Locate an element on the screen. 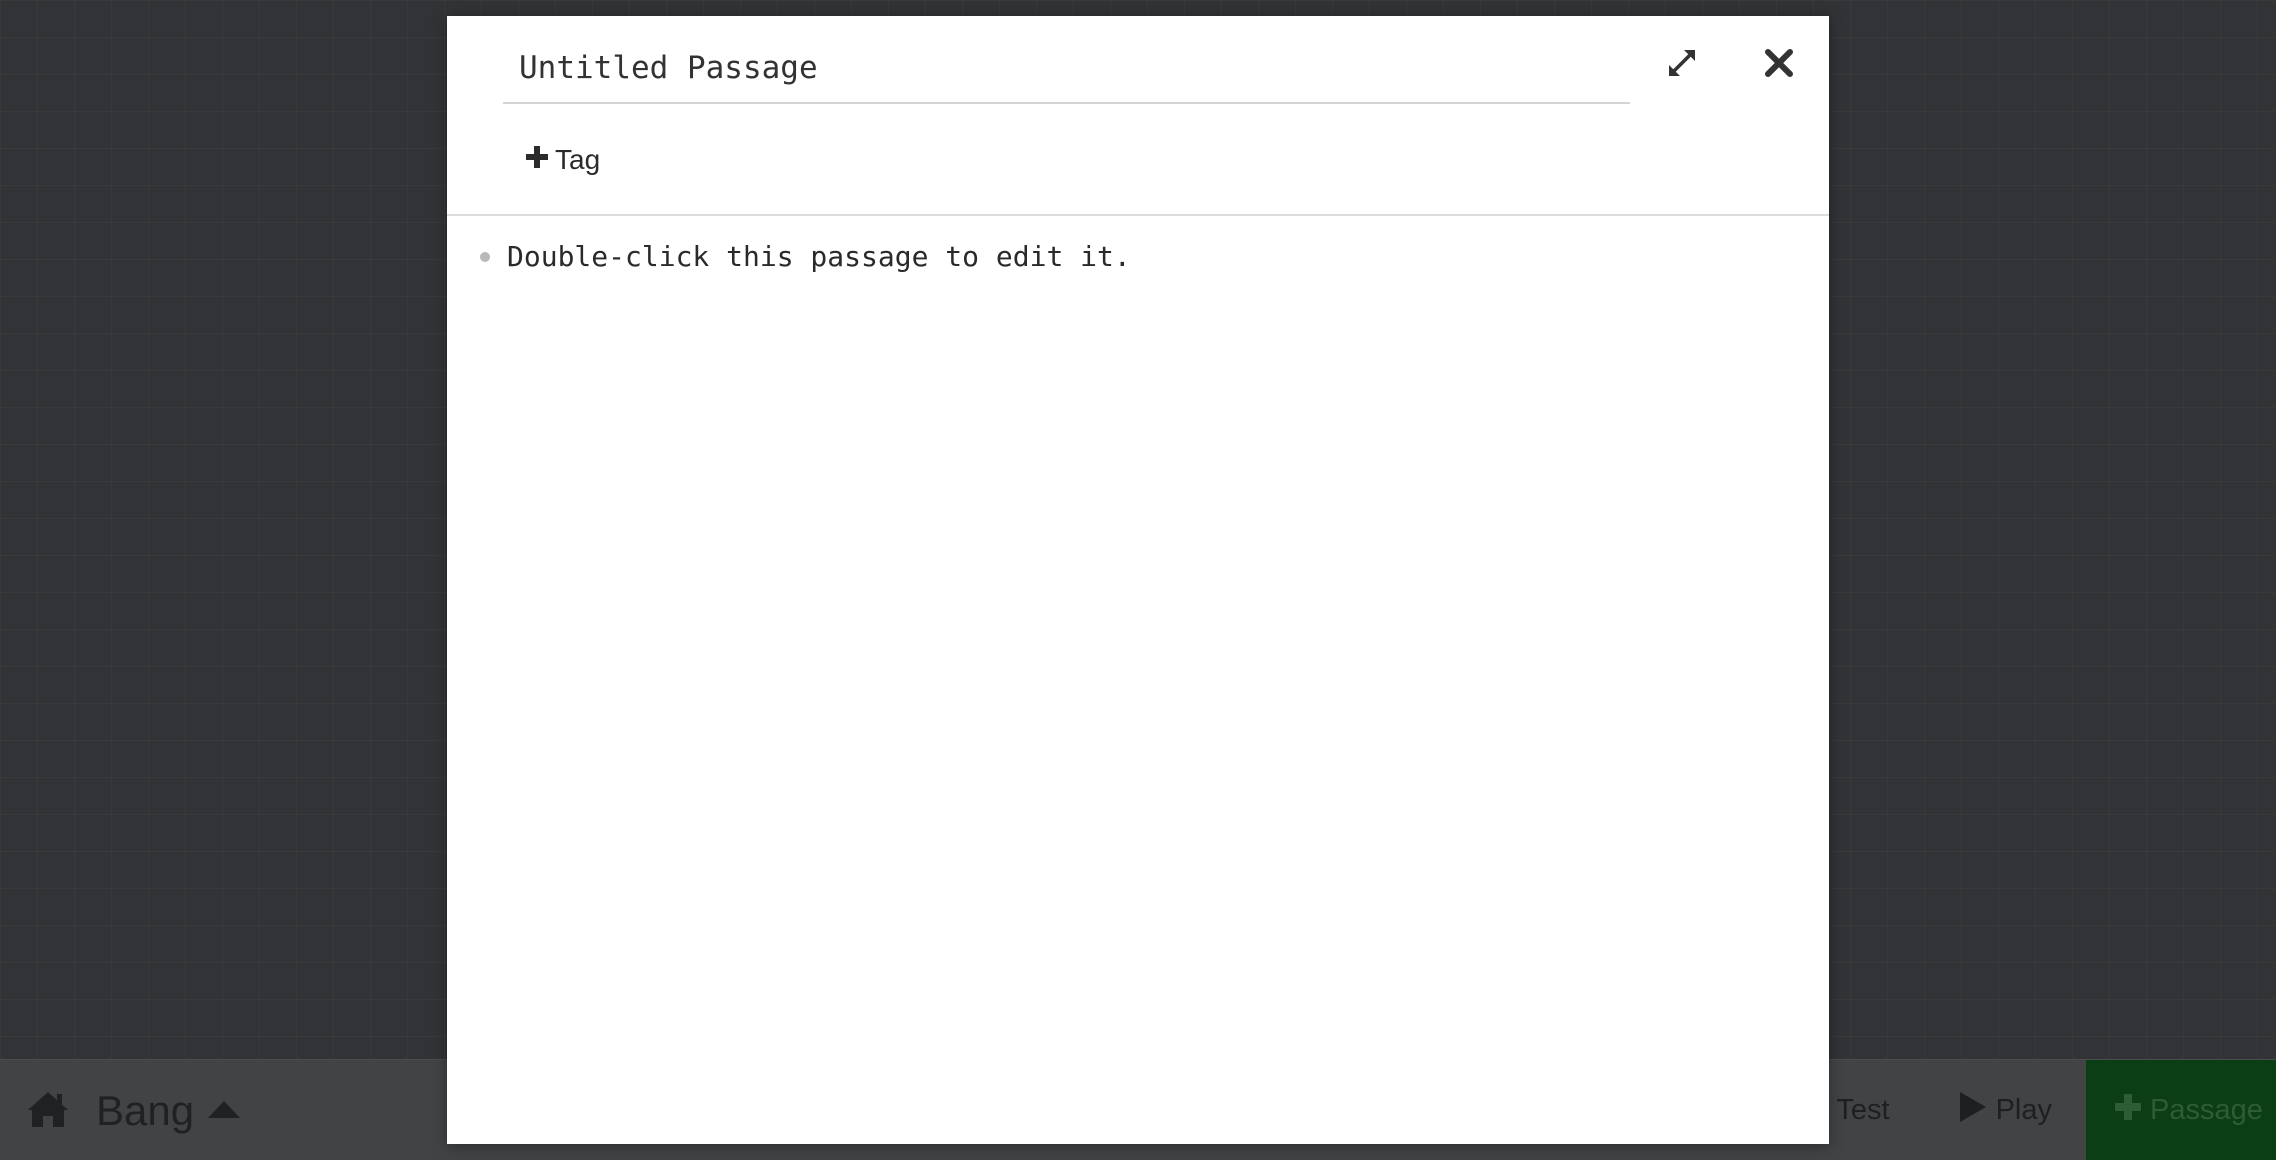 This screenshot has height=1160, width=2276. dialog-header: Tag is located at coordinates (1138, 116).